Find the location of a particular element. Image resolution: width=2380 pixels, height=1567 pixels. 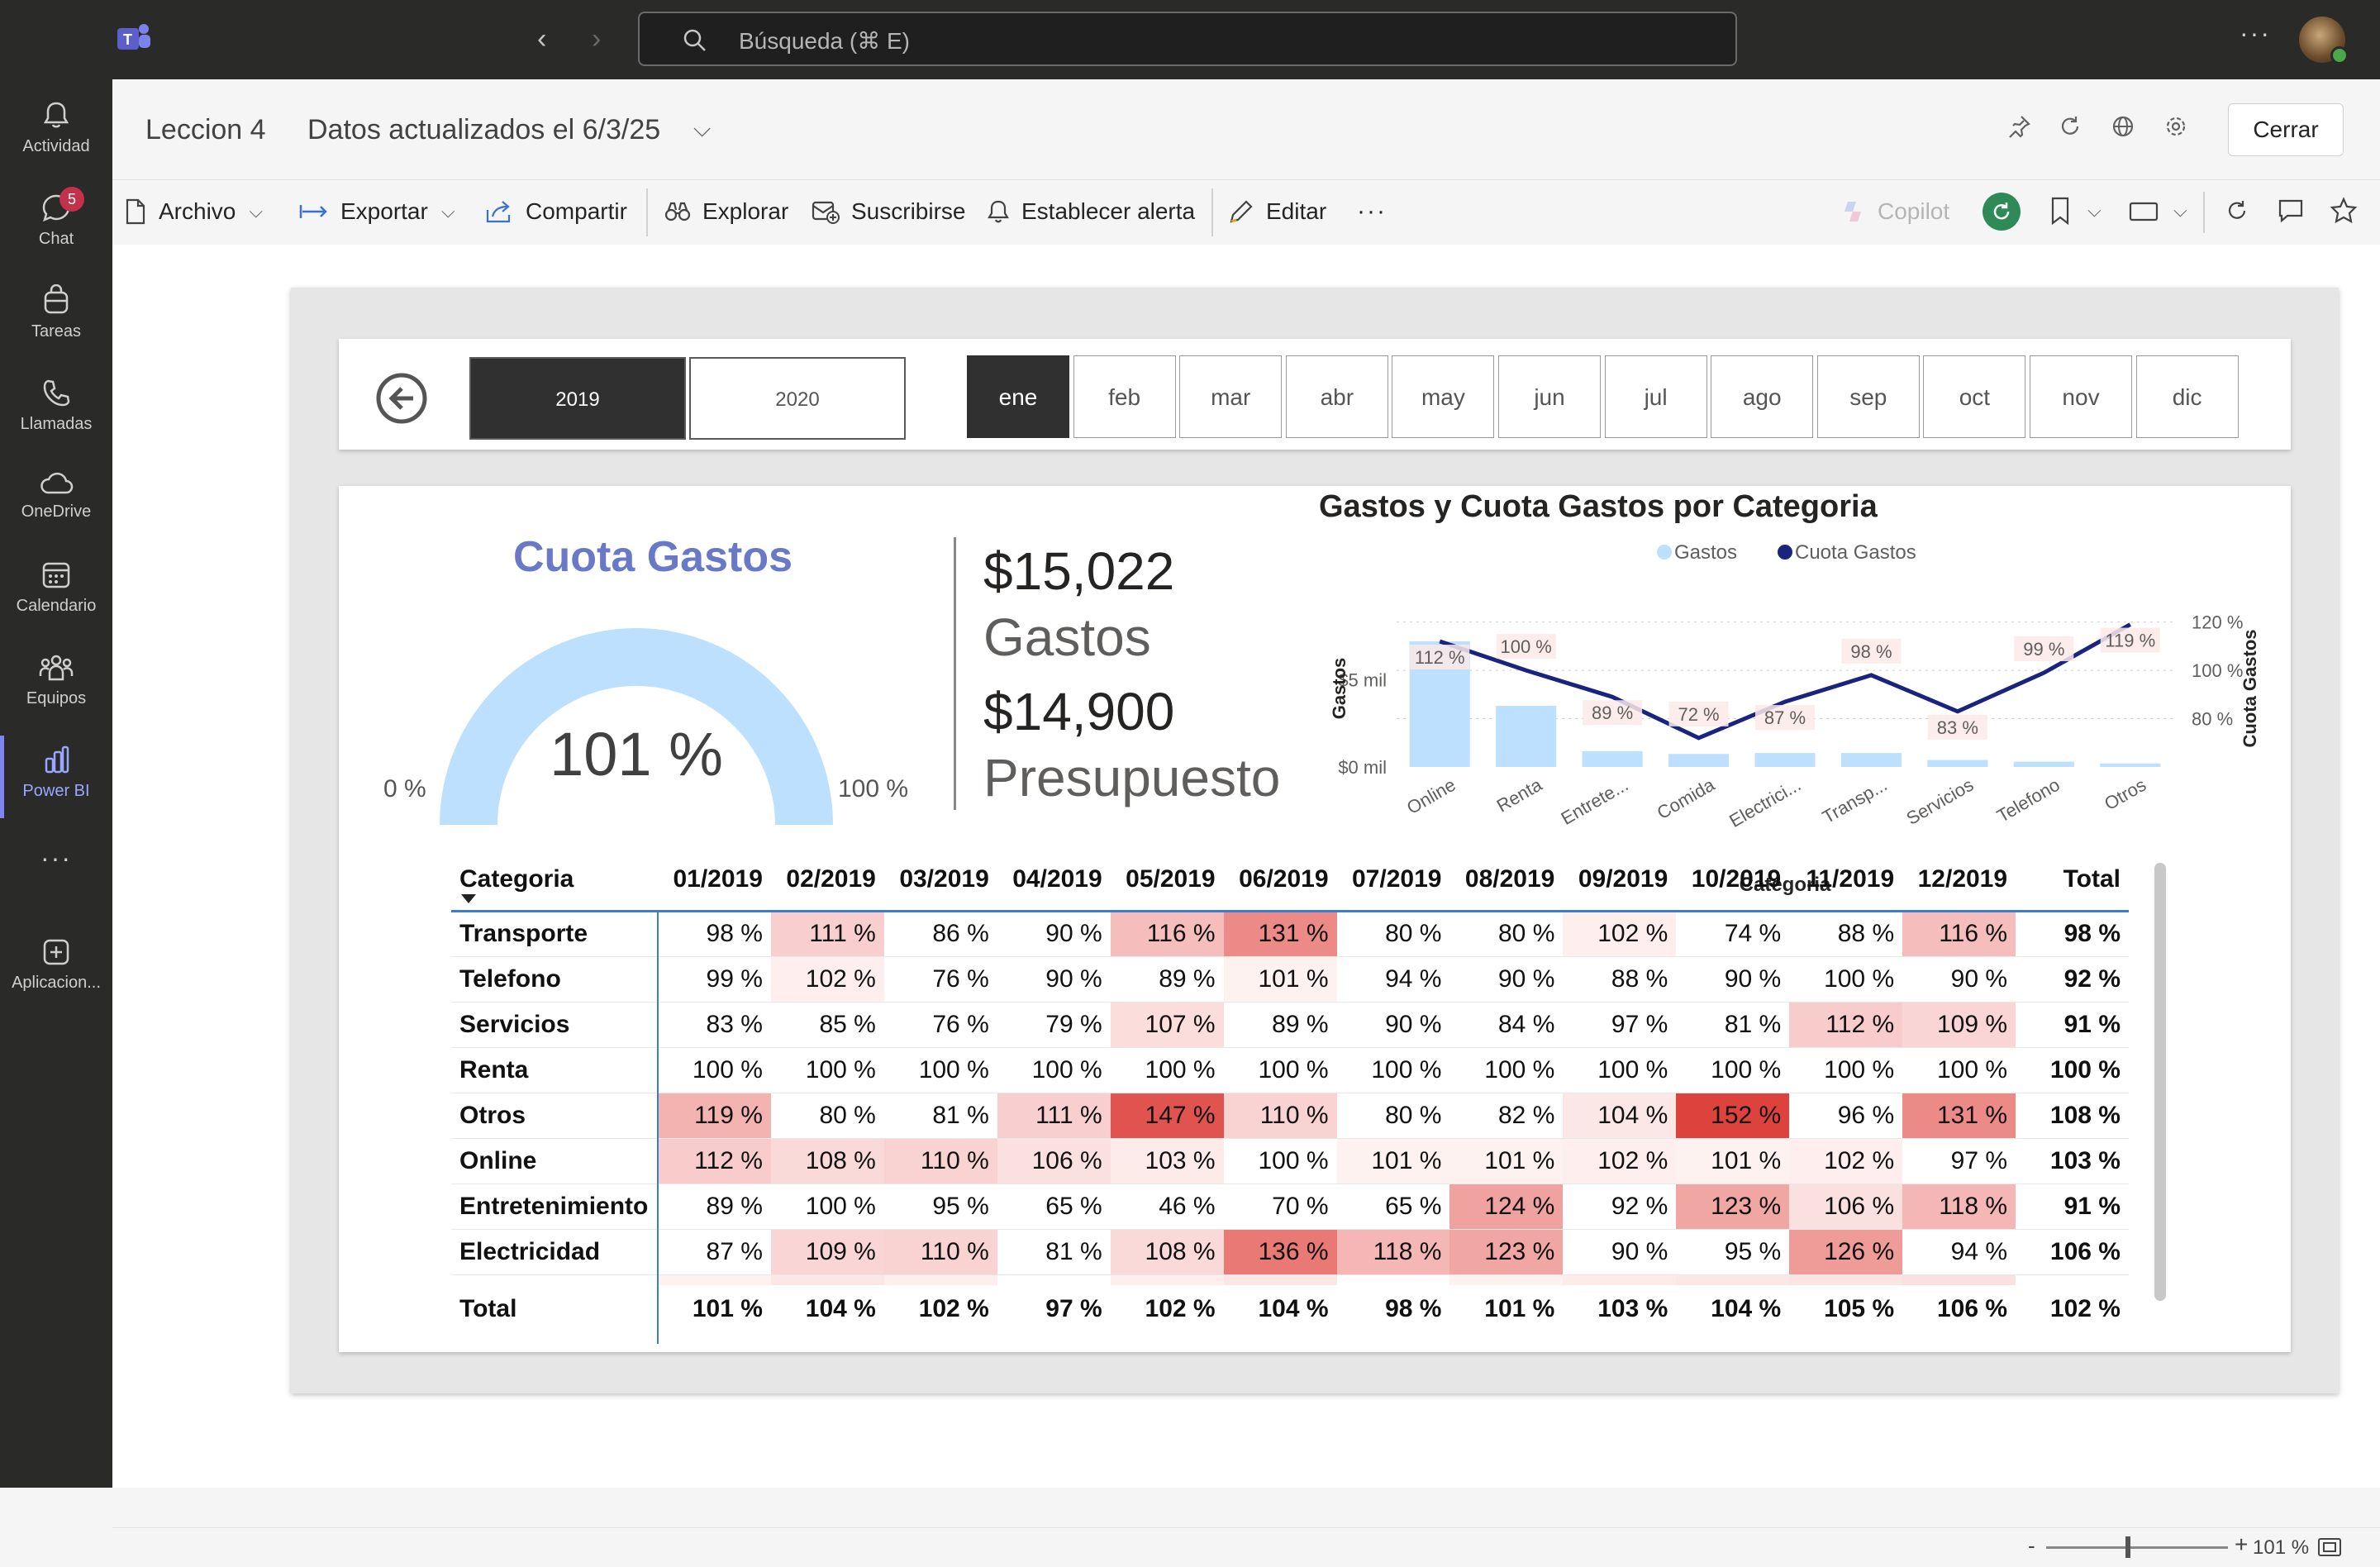

matrix-cell: 88 % is located at coordinates (1620, 979).